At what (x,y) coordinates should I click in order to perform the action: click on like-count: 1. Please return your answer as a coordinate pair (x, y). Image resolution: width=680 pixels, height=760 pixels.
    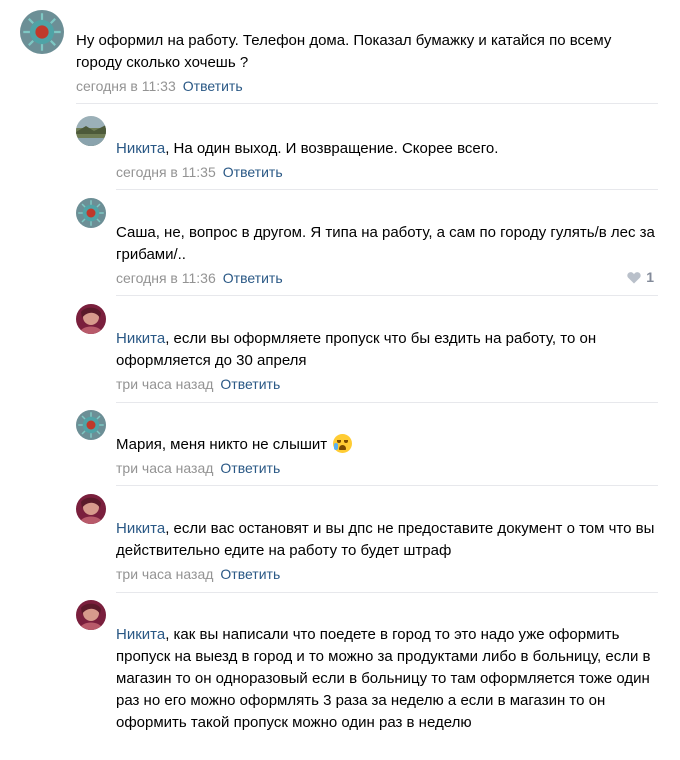
    Looking at the image, I should click on (650, 277).